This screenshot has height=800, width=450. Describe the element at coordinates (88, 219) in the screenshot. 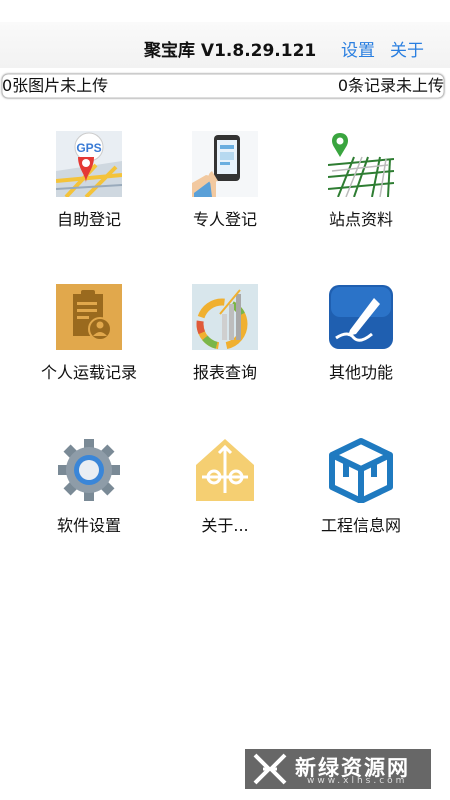

I see `menu-label-self-register: 自助登记` at that location.